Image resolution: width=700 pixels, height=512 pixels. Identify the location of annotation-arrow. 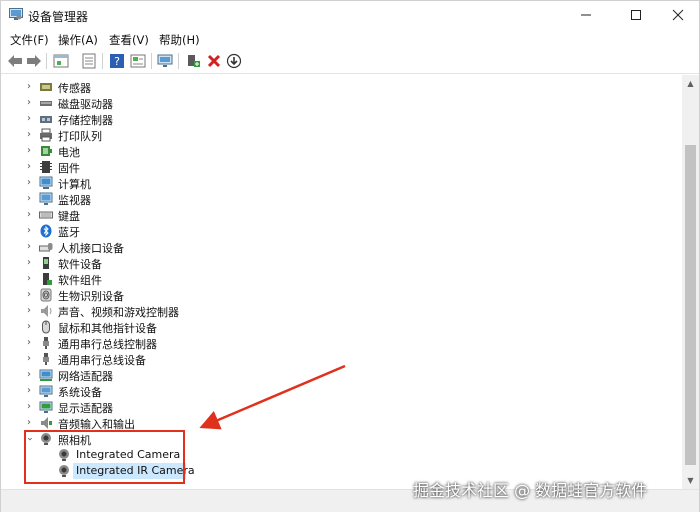
(272, 397).